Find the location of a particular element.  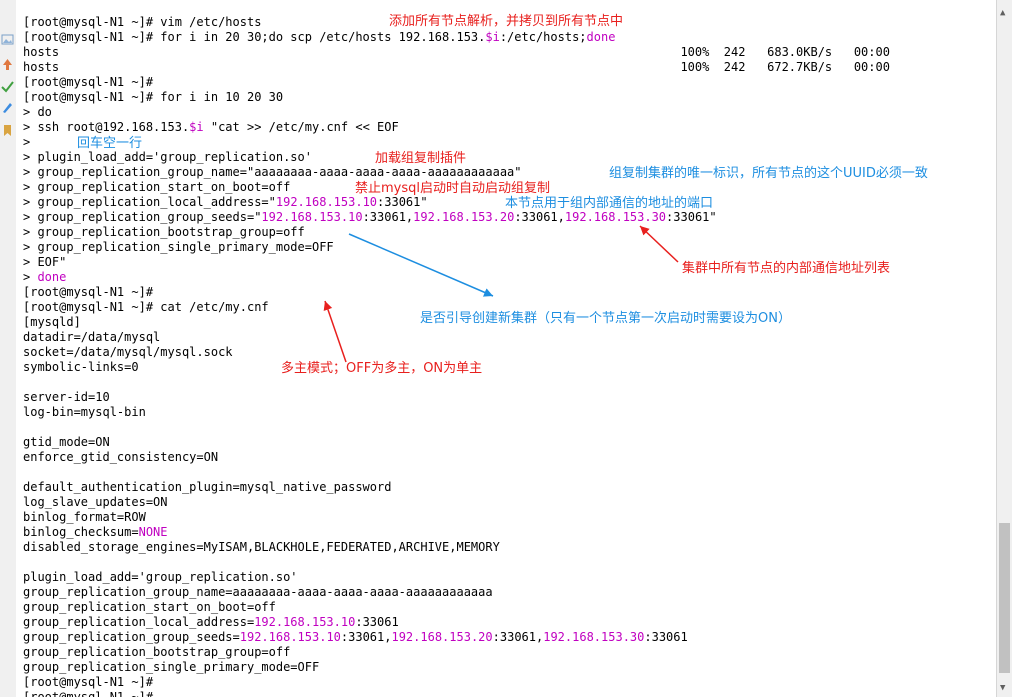

annotation-group-uuid: 组复制集群的唯一标识，所有节点的这个UUID必须一致 is located at coordinates (768, 173).